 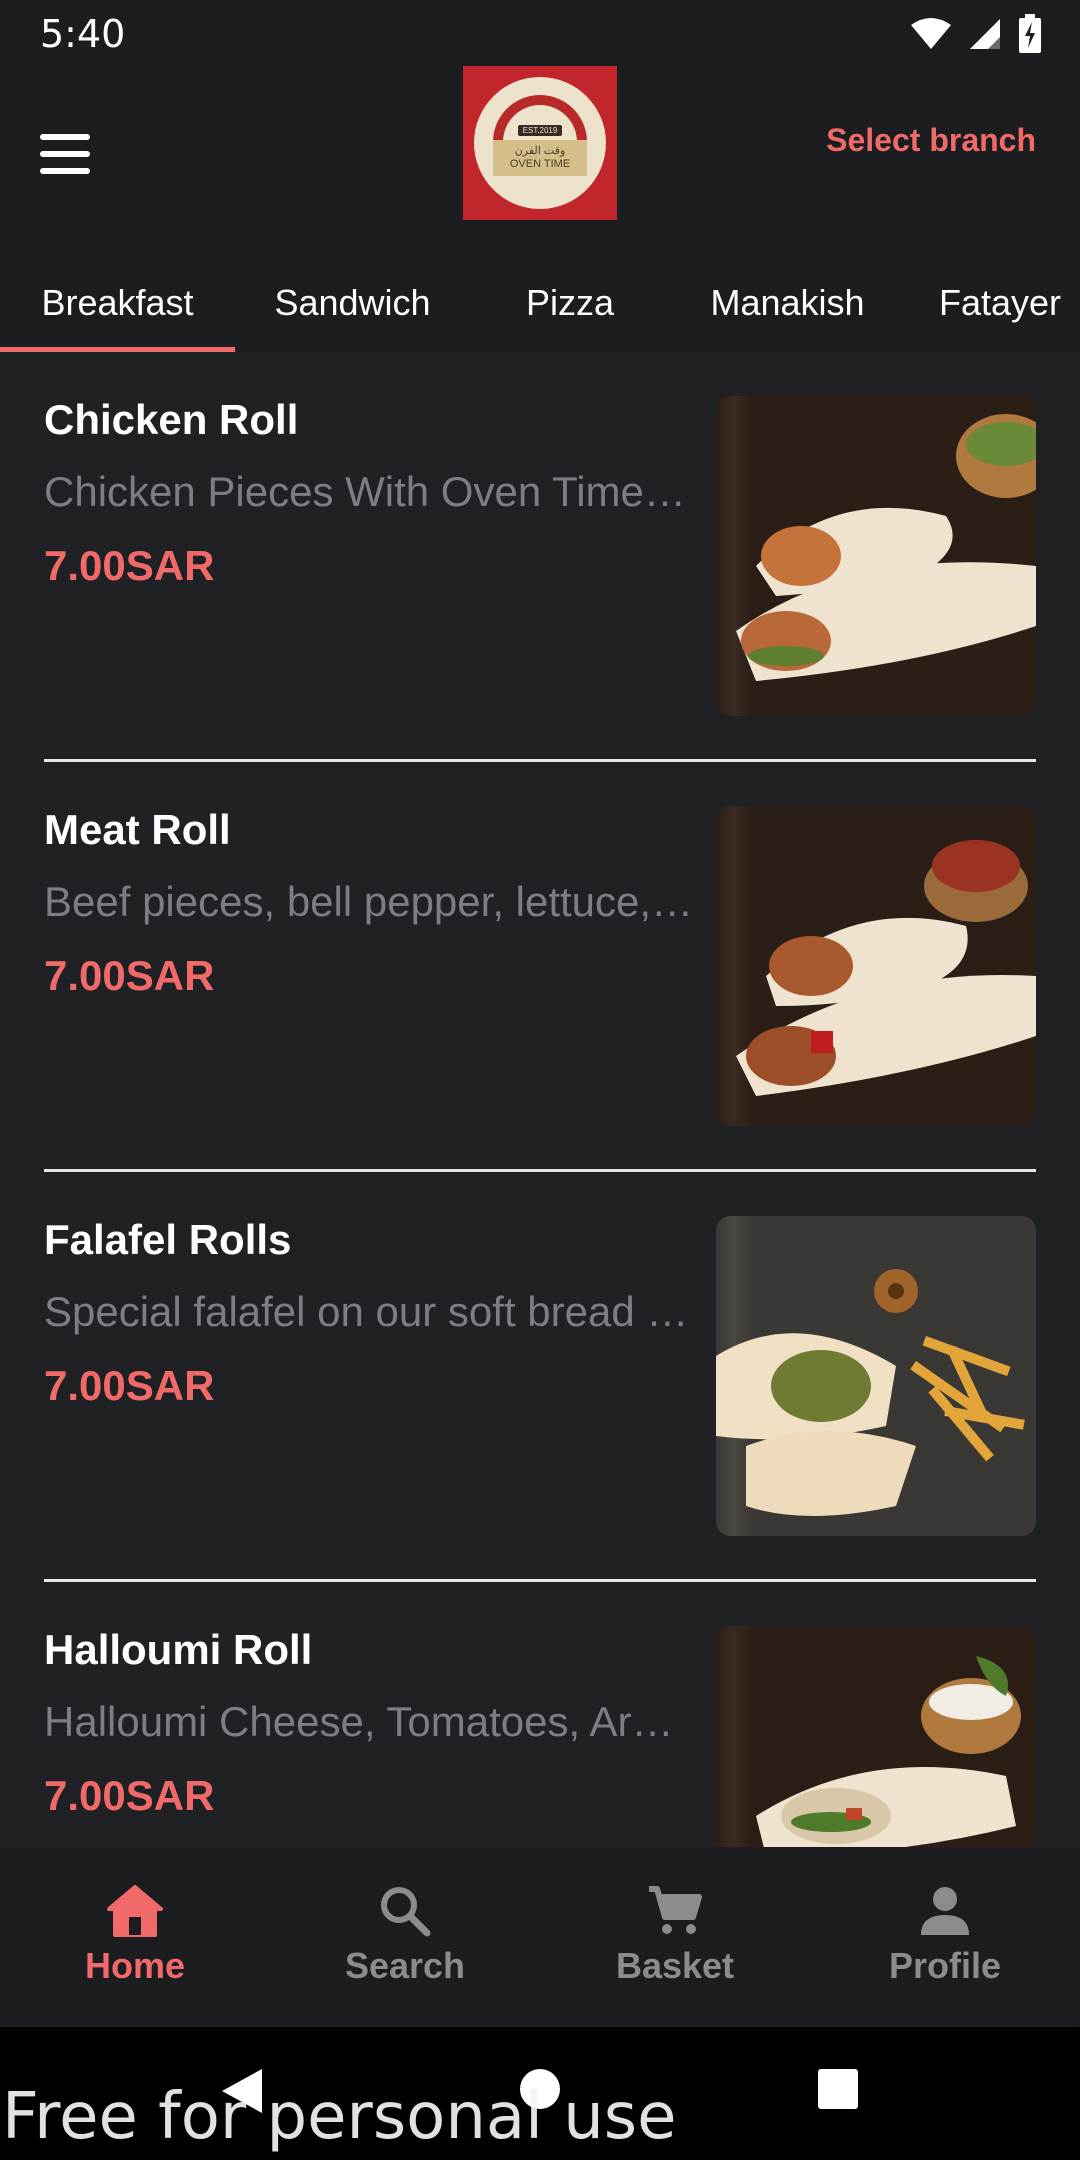 I want to click on tab-label: Sandwich, so click(x=352, y=302).